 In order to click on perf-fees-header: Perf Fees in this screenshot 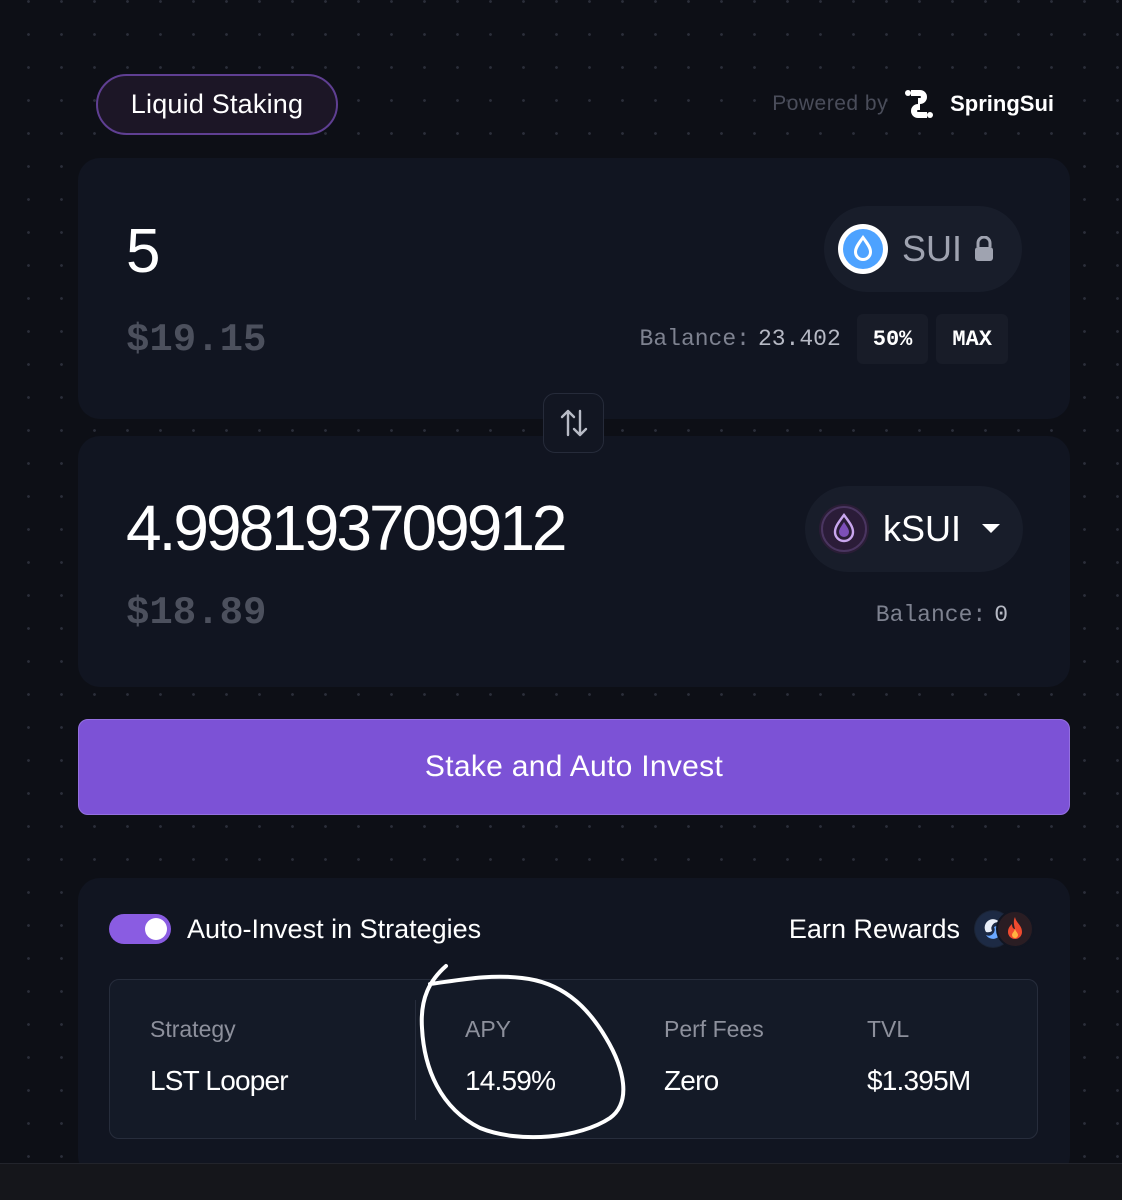, I will do `click(714, 1029)`.